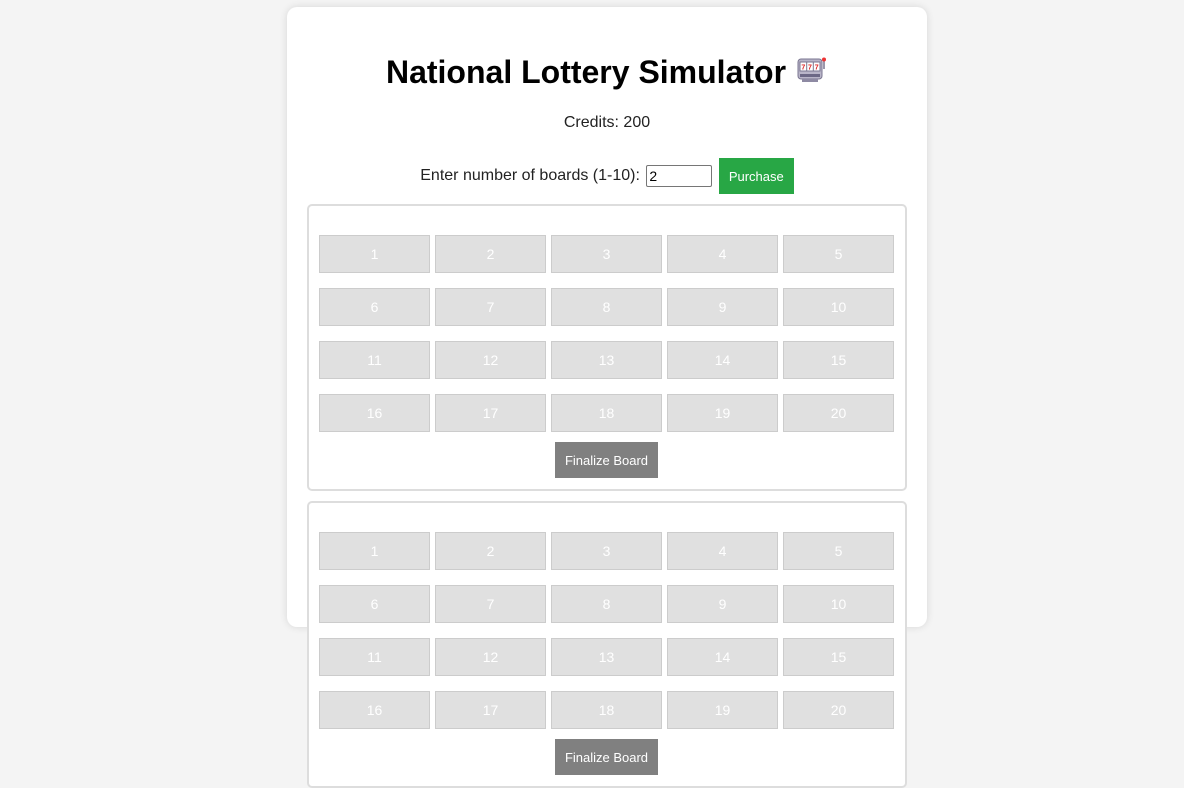 The width and height of the screenshot is (1184, 788). I want to click on purchase-form: Enter number of boards (1-10): Purchase, so click(607, 176).